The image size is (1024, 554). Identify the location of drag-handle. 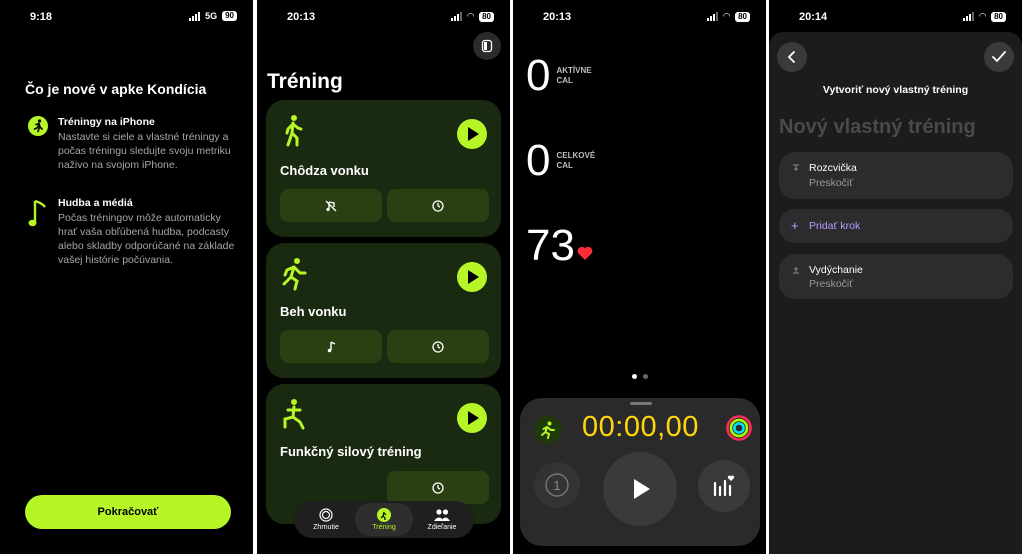
(641, 403).